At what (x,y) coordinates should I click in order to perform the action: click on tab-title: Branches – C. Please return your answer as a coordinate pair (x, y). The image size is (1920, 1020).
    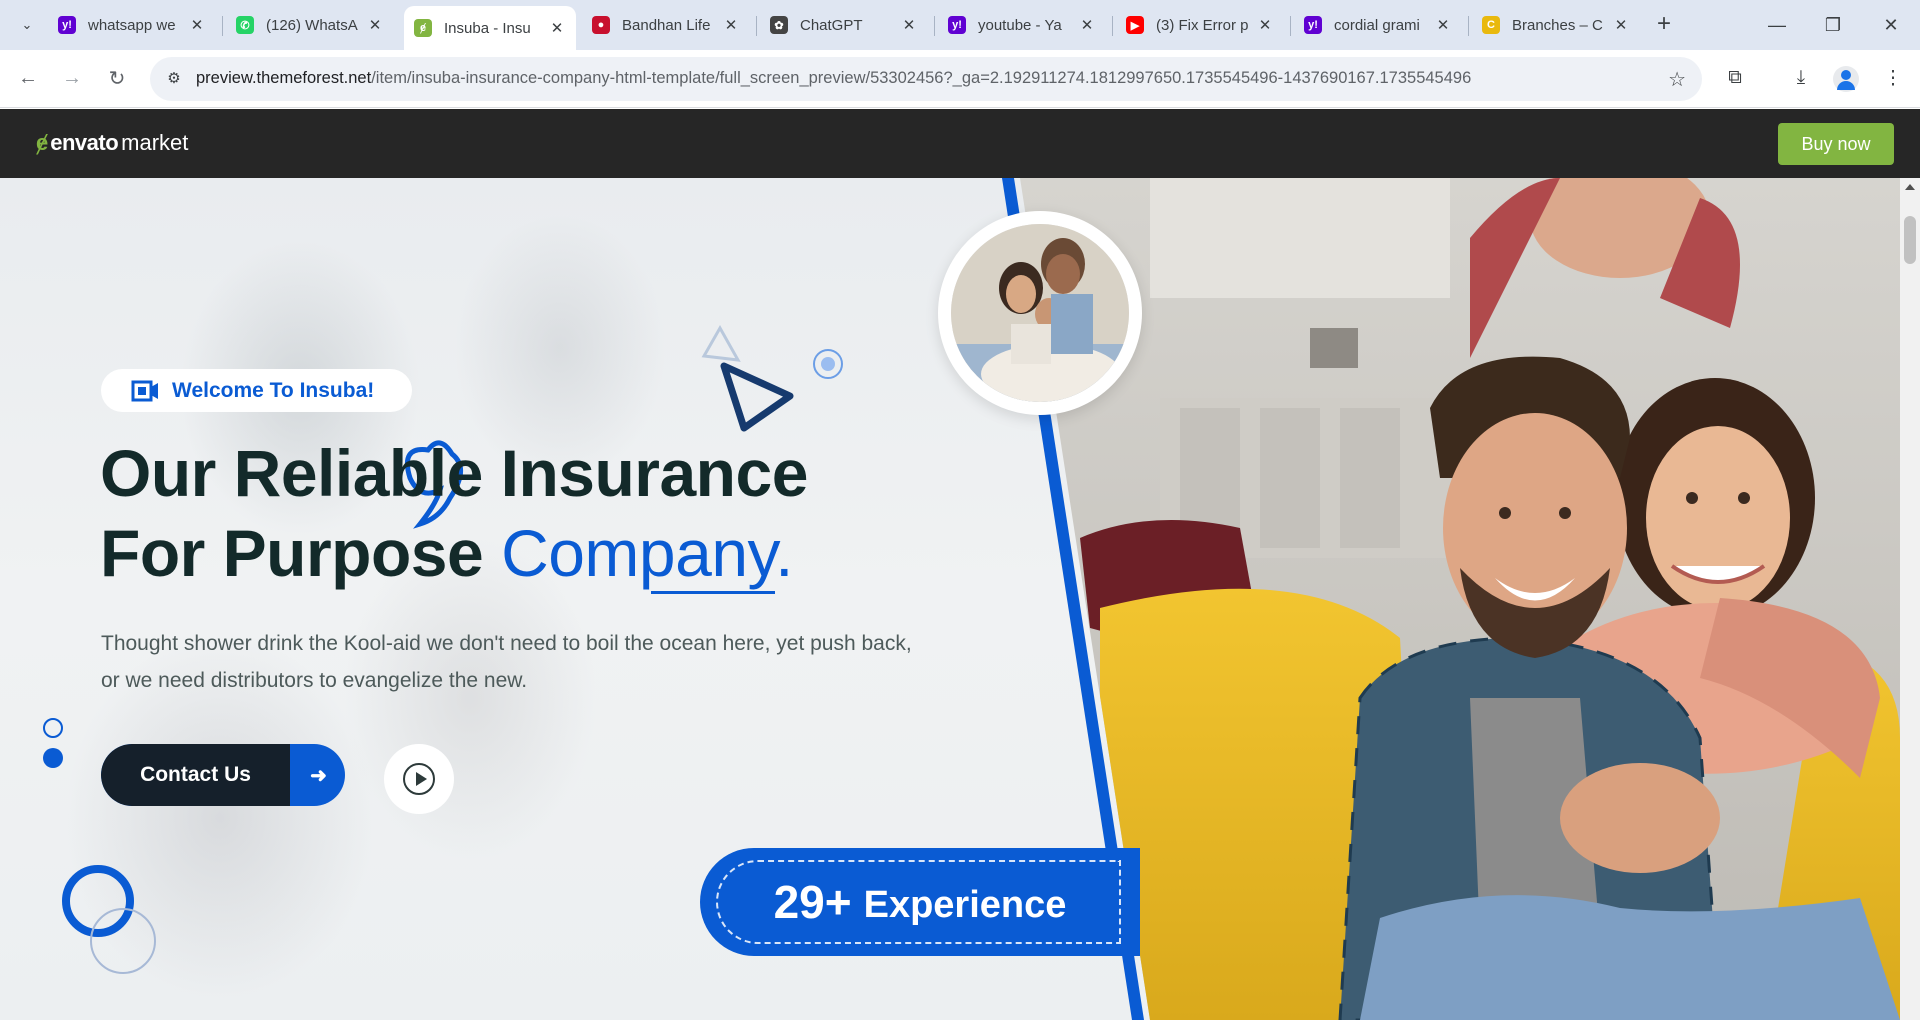
    Looking at the image, I should click on (1557, 25).